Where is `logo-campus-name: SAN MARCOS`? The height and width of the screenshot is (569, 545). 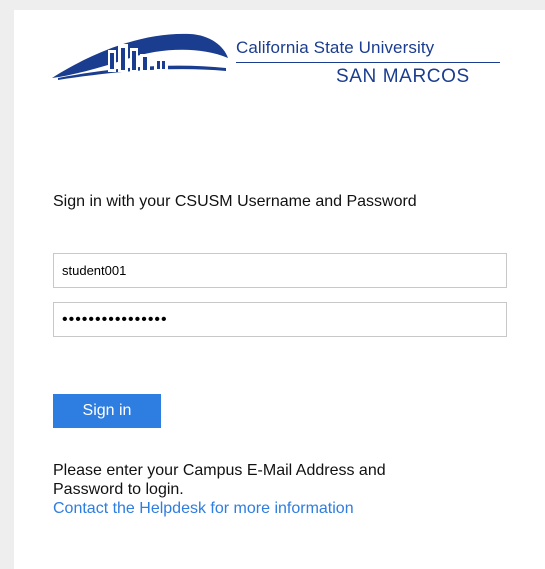
logo-campus-name: SAN MARCOS is located at coordinates (403, 76).